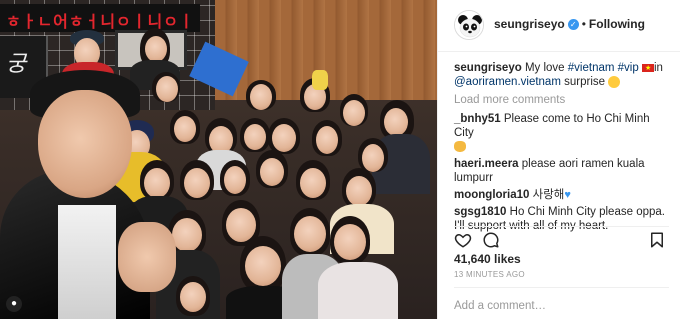 The image size is (680, 319). What do you see at coordinates (591, 68) in the screenshot?
I see `hashtag-vietnam: #vietnam` at bounding box center [591, 68].